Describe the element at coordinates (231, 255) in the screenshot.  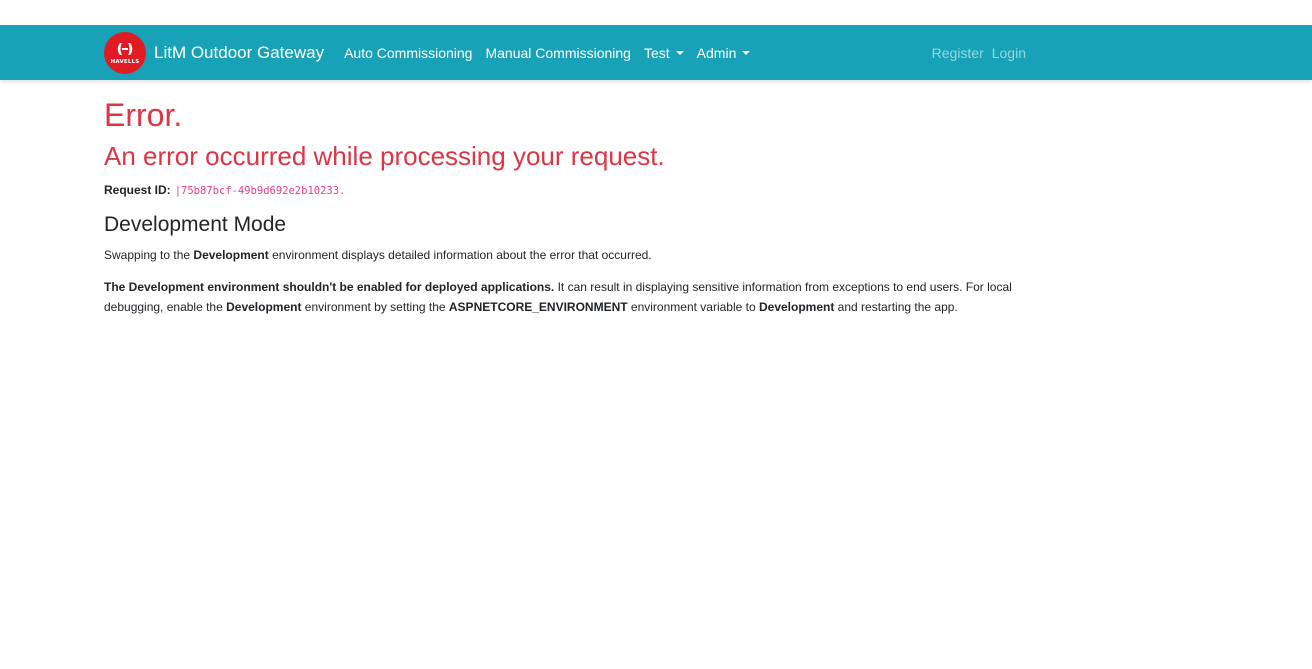
I see `p1-strong-development: Development` at that location.